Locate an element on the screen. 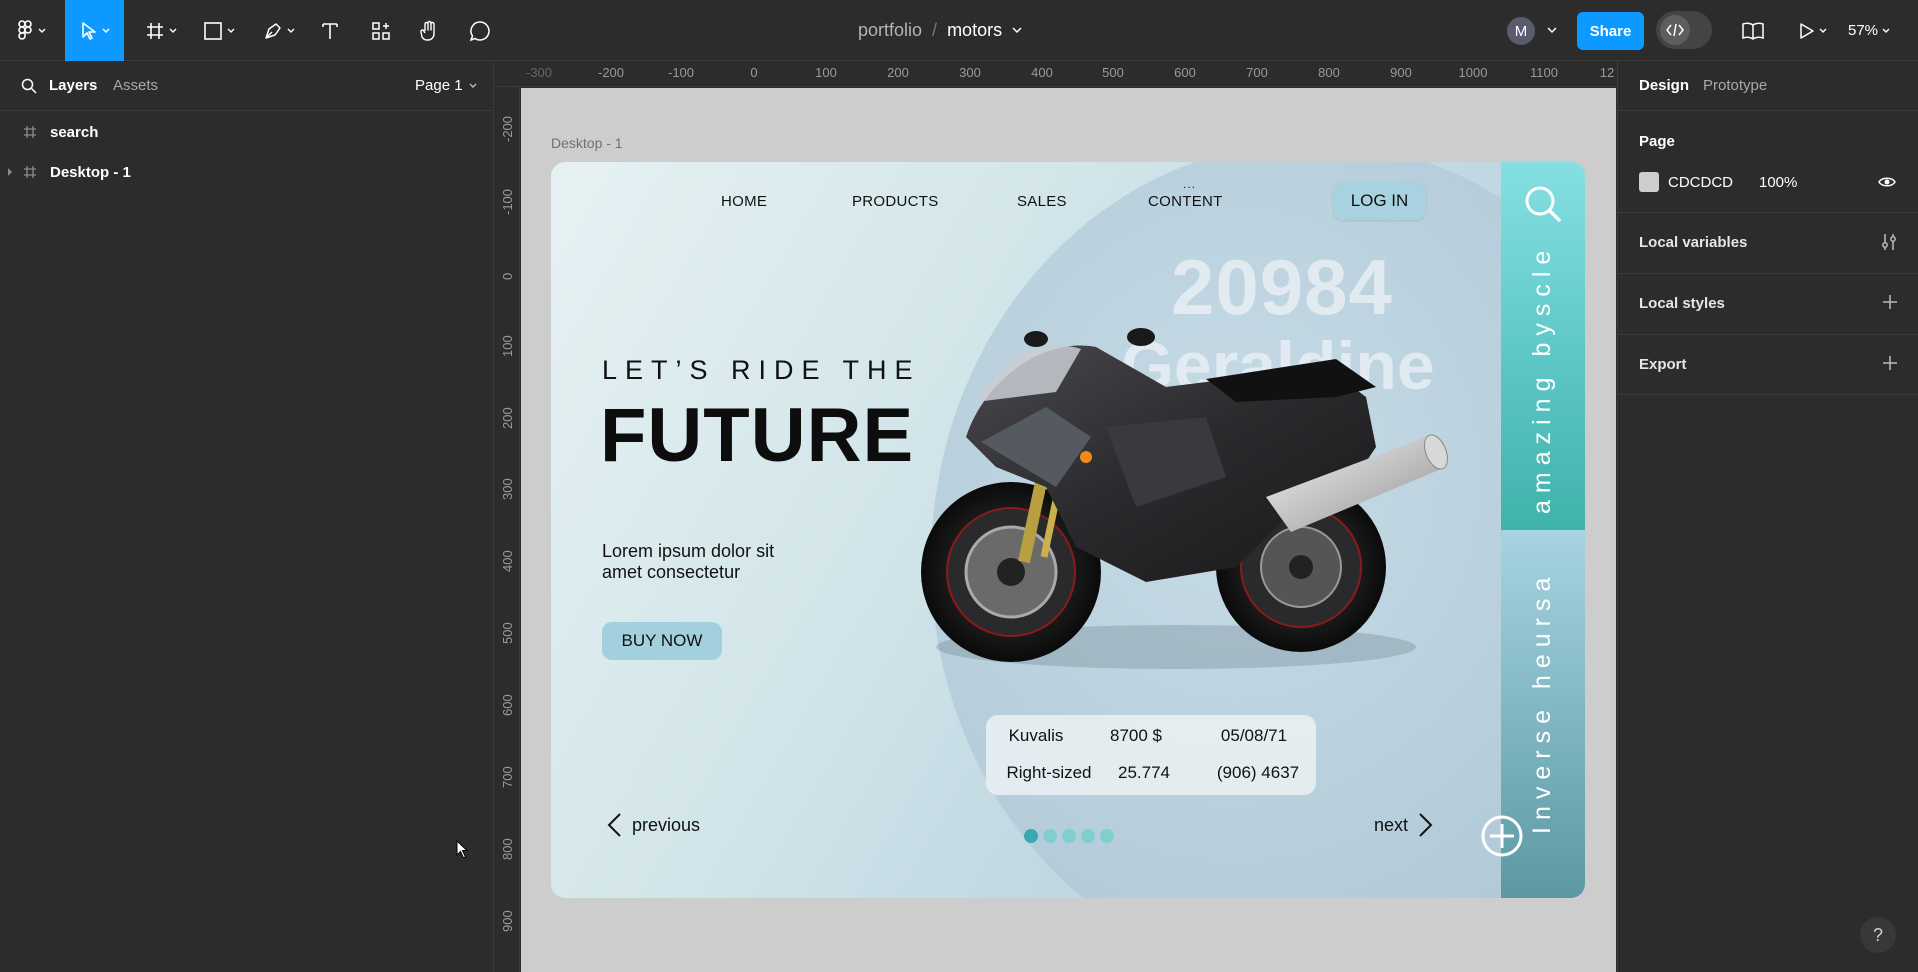 The width and height of the screenshot is (1918, 972). code-icon is located at coordinates (1675, 30).